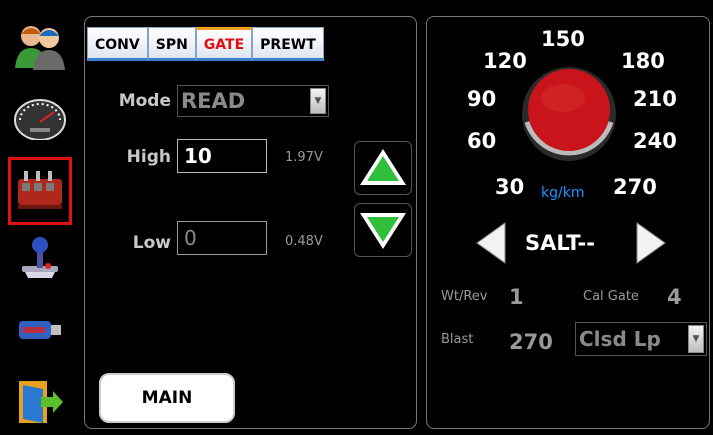  I want to click on loop-mode-select: Clsd Lp ▼, so click(641, 339).